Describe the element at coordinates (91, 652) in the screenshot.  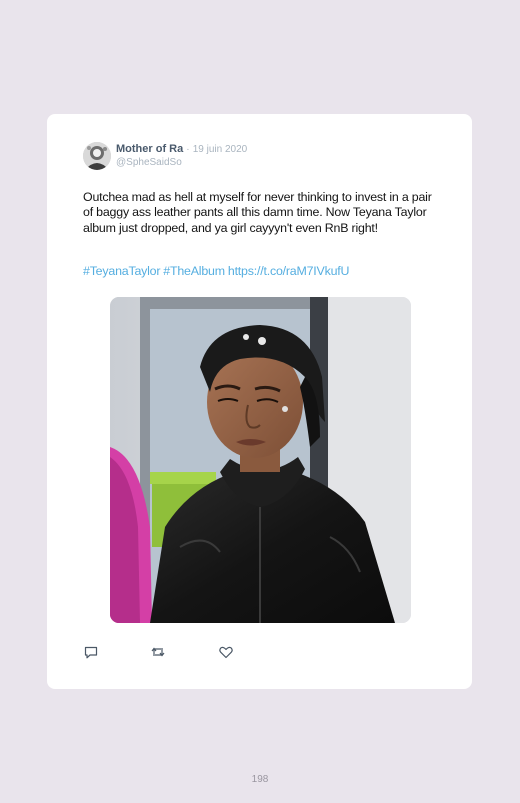
I see `reply-icon` at that location.